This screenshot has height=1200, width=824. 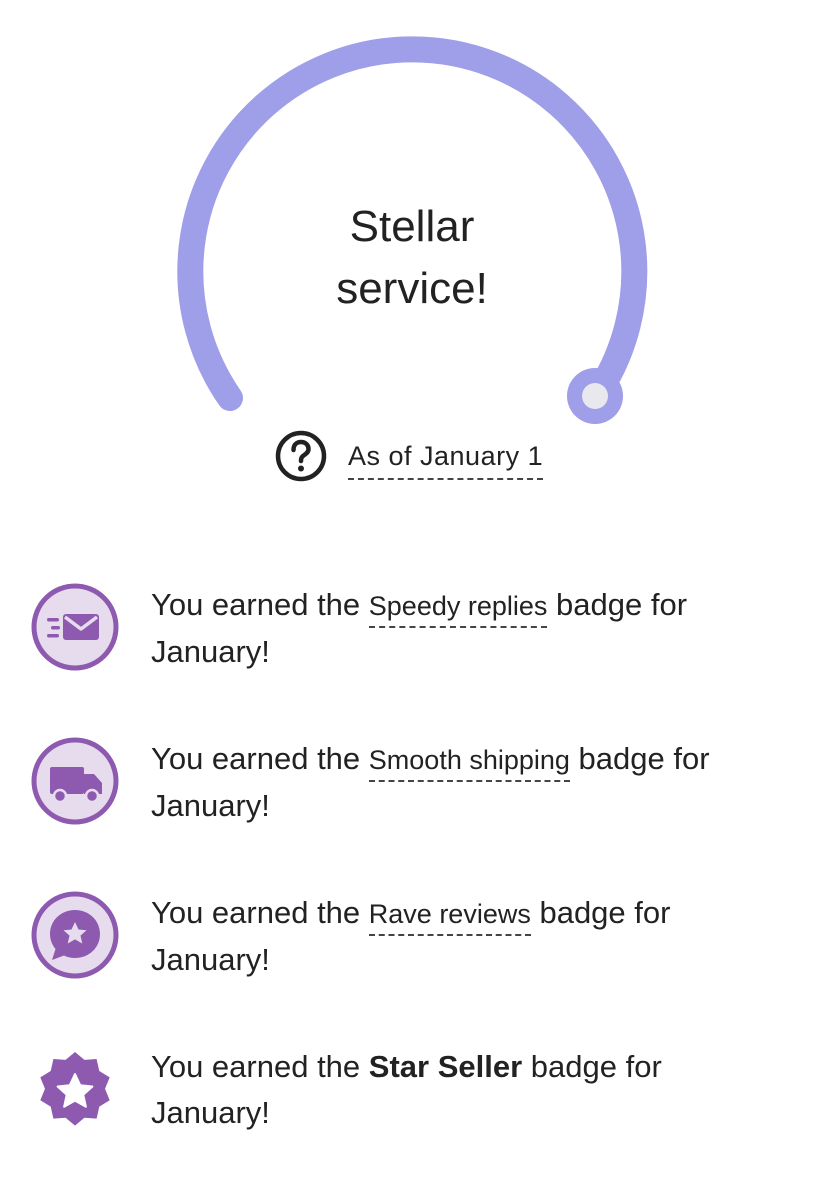 I want to click on speedy-replies-badge-link: Speedy replies, so click(x=458, y=609).